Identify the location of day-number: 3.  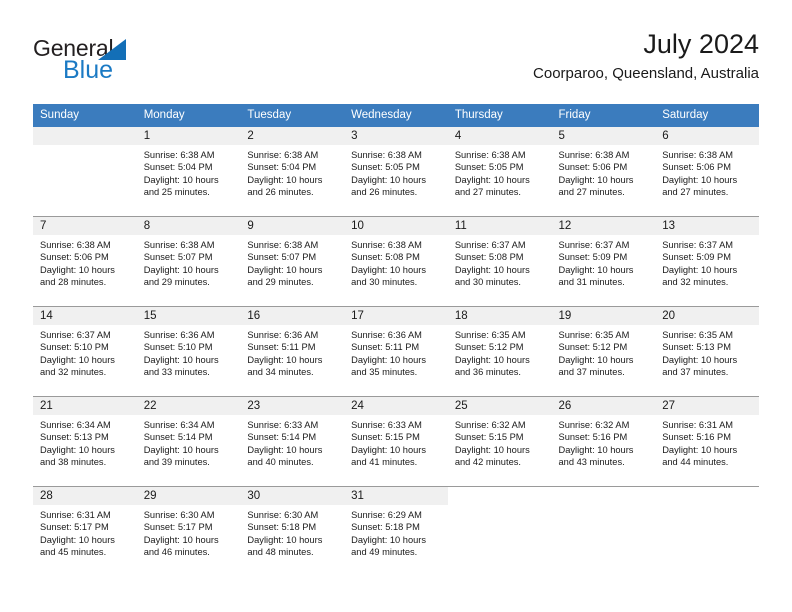
(396, 136).